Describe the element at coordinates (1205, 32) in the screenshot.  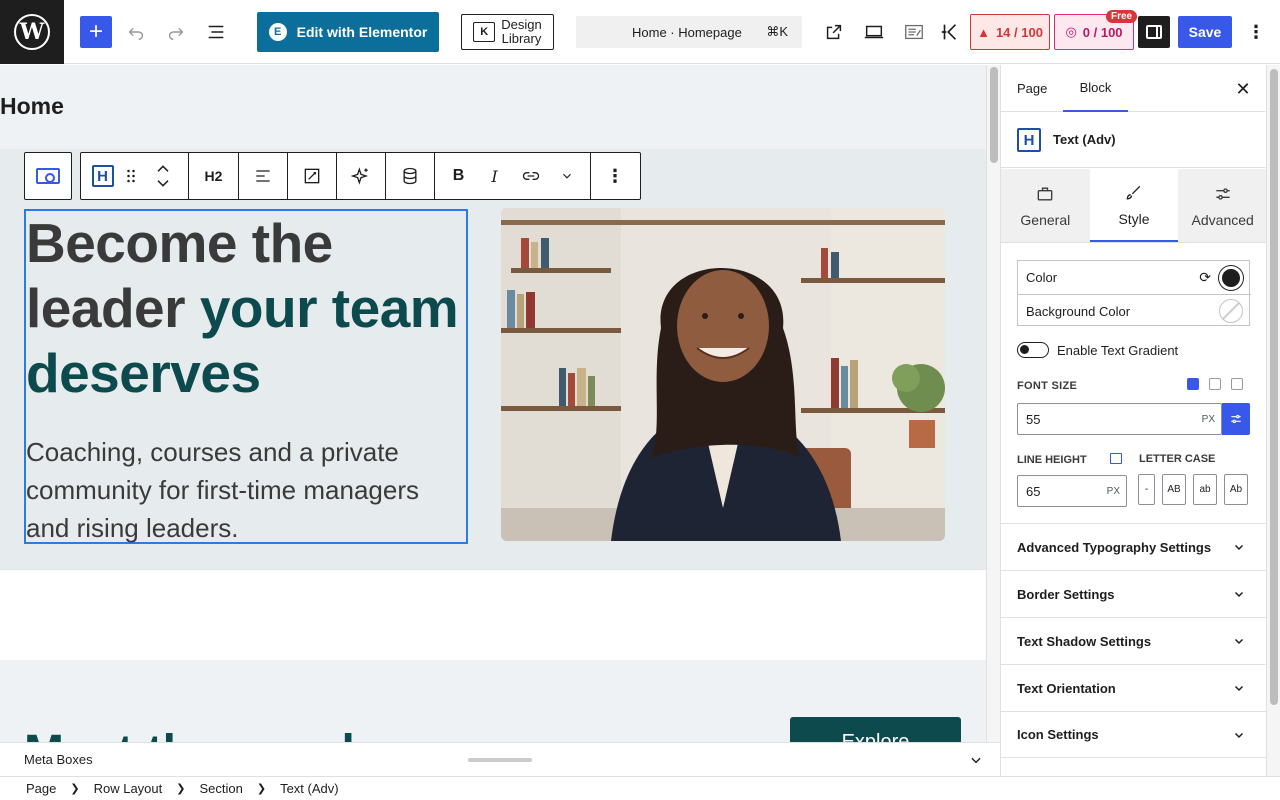
I see `save-button: Save` at that location.